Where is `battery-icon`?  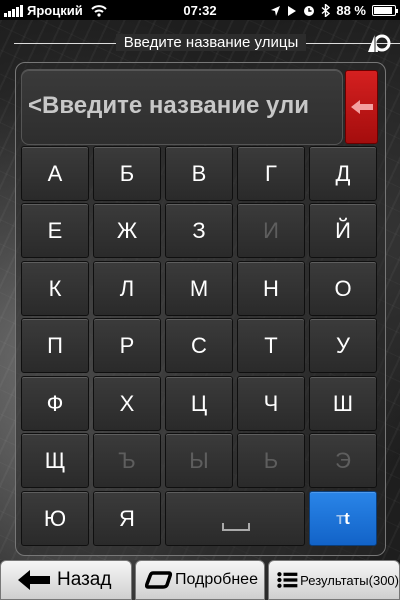
battery-icon is located at coordinates (385, 10).